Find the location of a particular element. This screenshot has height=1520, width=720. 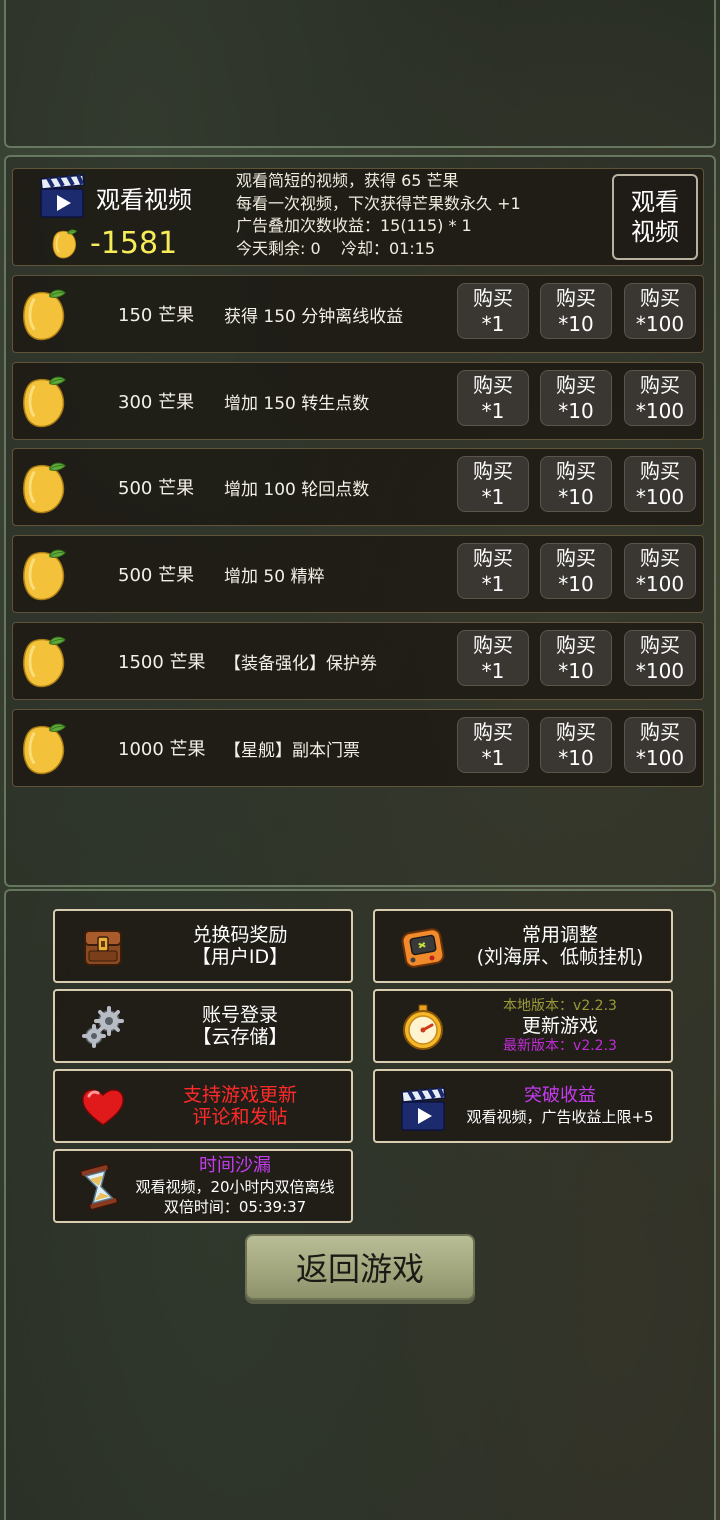

watch-video-button: 观看 视频 is located at coordinates (655, 217).